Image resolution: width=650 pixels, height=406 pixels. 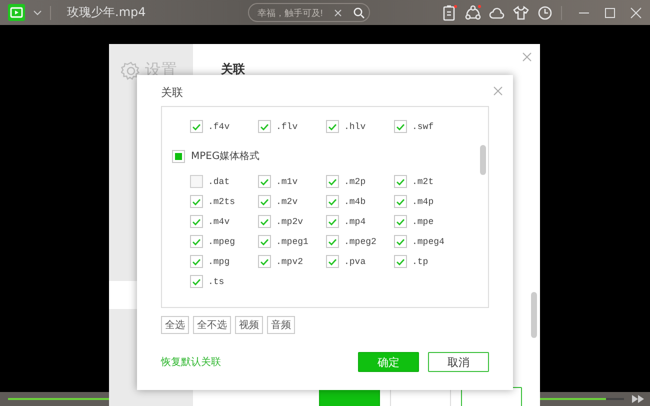 What do you see at coordinates (544, 12) in the screenshot?
I see `clock-icon` at bounding box center [544, 12].